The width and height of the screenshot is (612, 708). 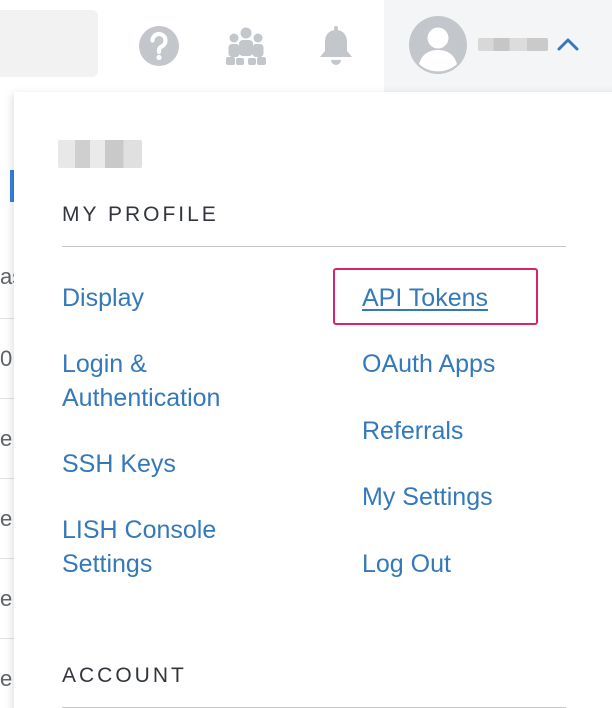 I want to click on menu-link-login-authentication: Login & Authentication, so click(x=141, y=381).